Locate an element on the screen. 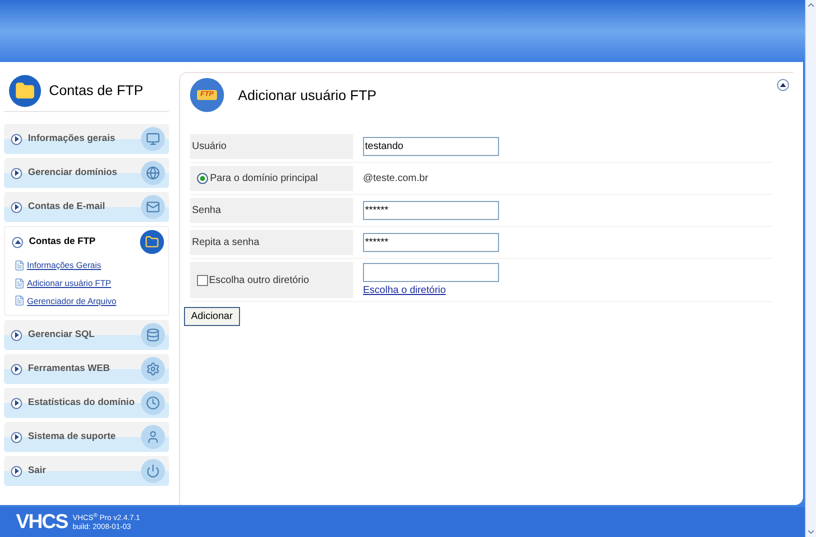 The height and width of the screenshot is (537, 816). menu-item: Gerenciar domínios is located at coordinates (86, 173).